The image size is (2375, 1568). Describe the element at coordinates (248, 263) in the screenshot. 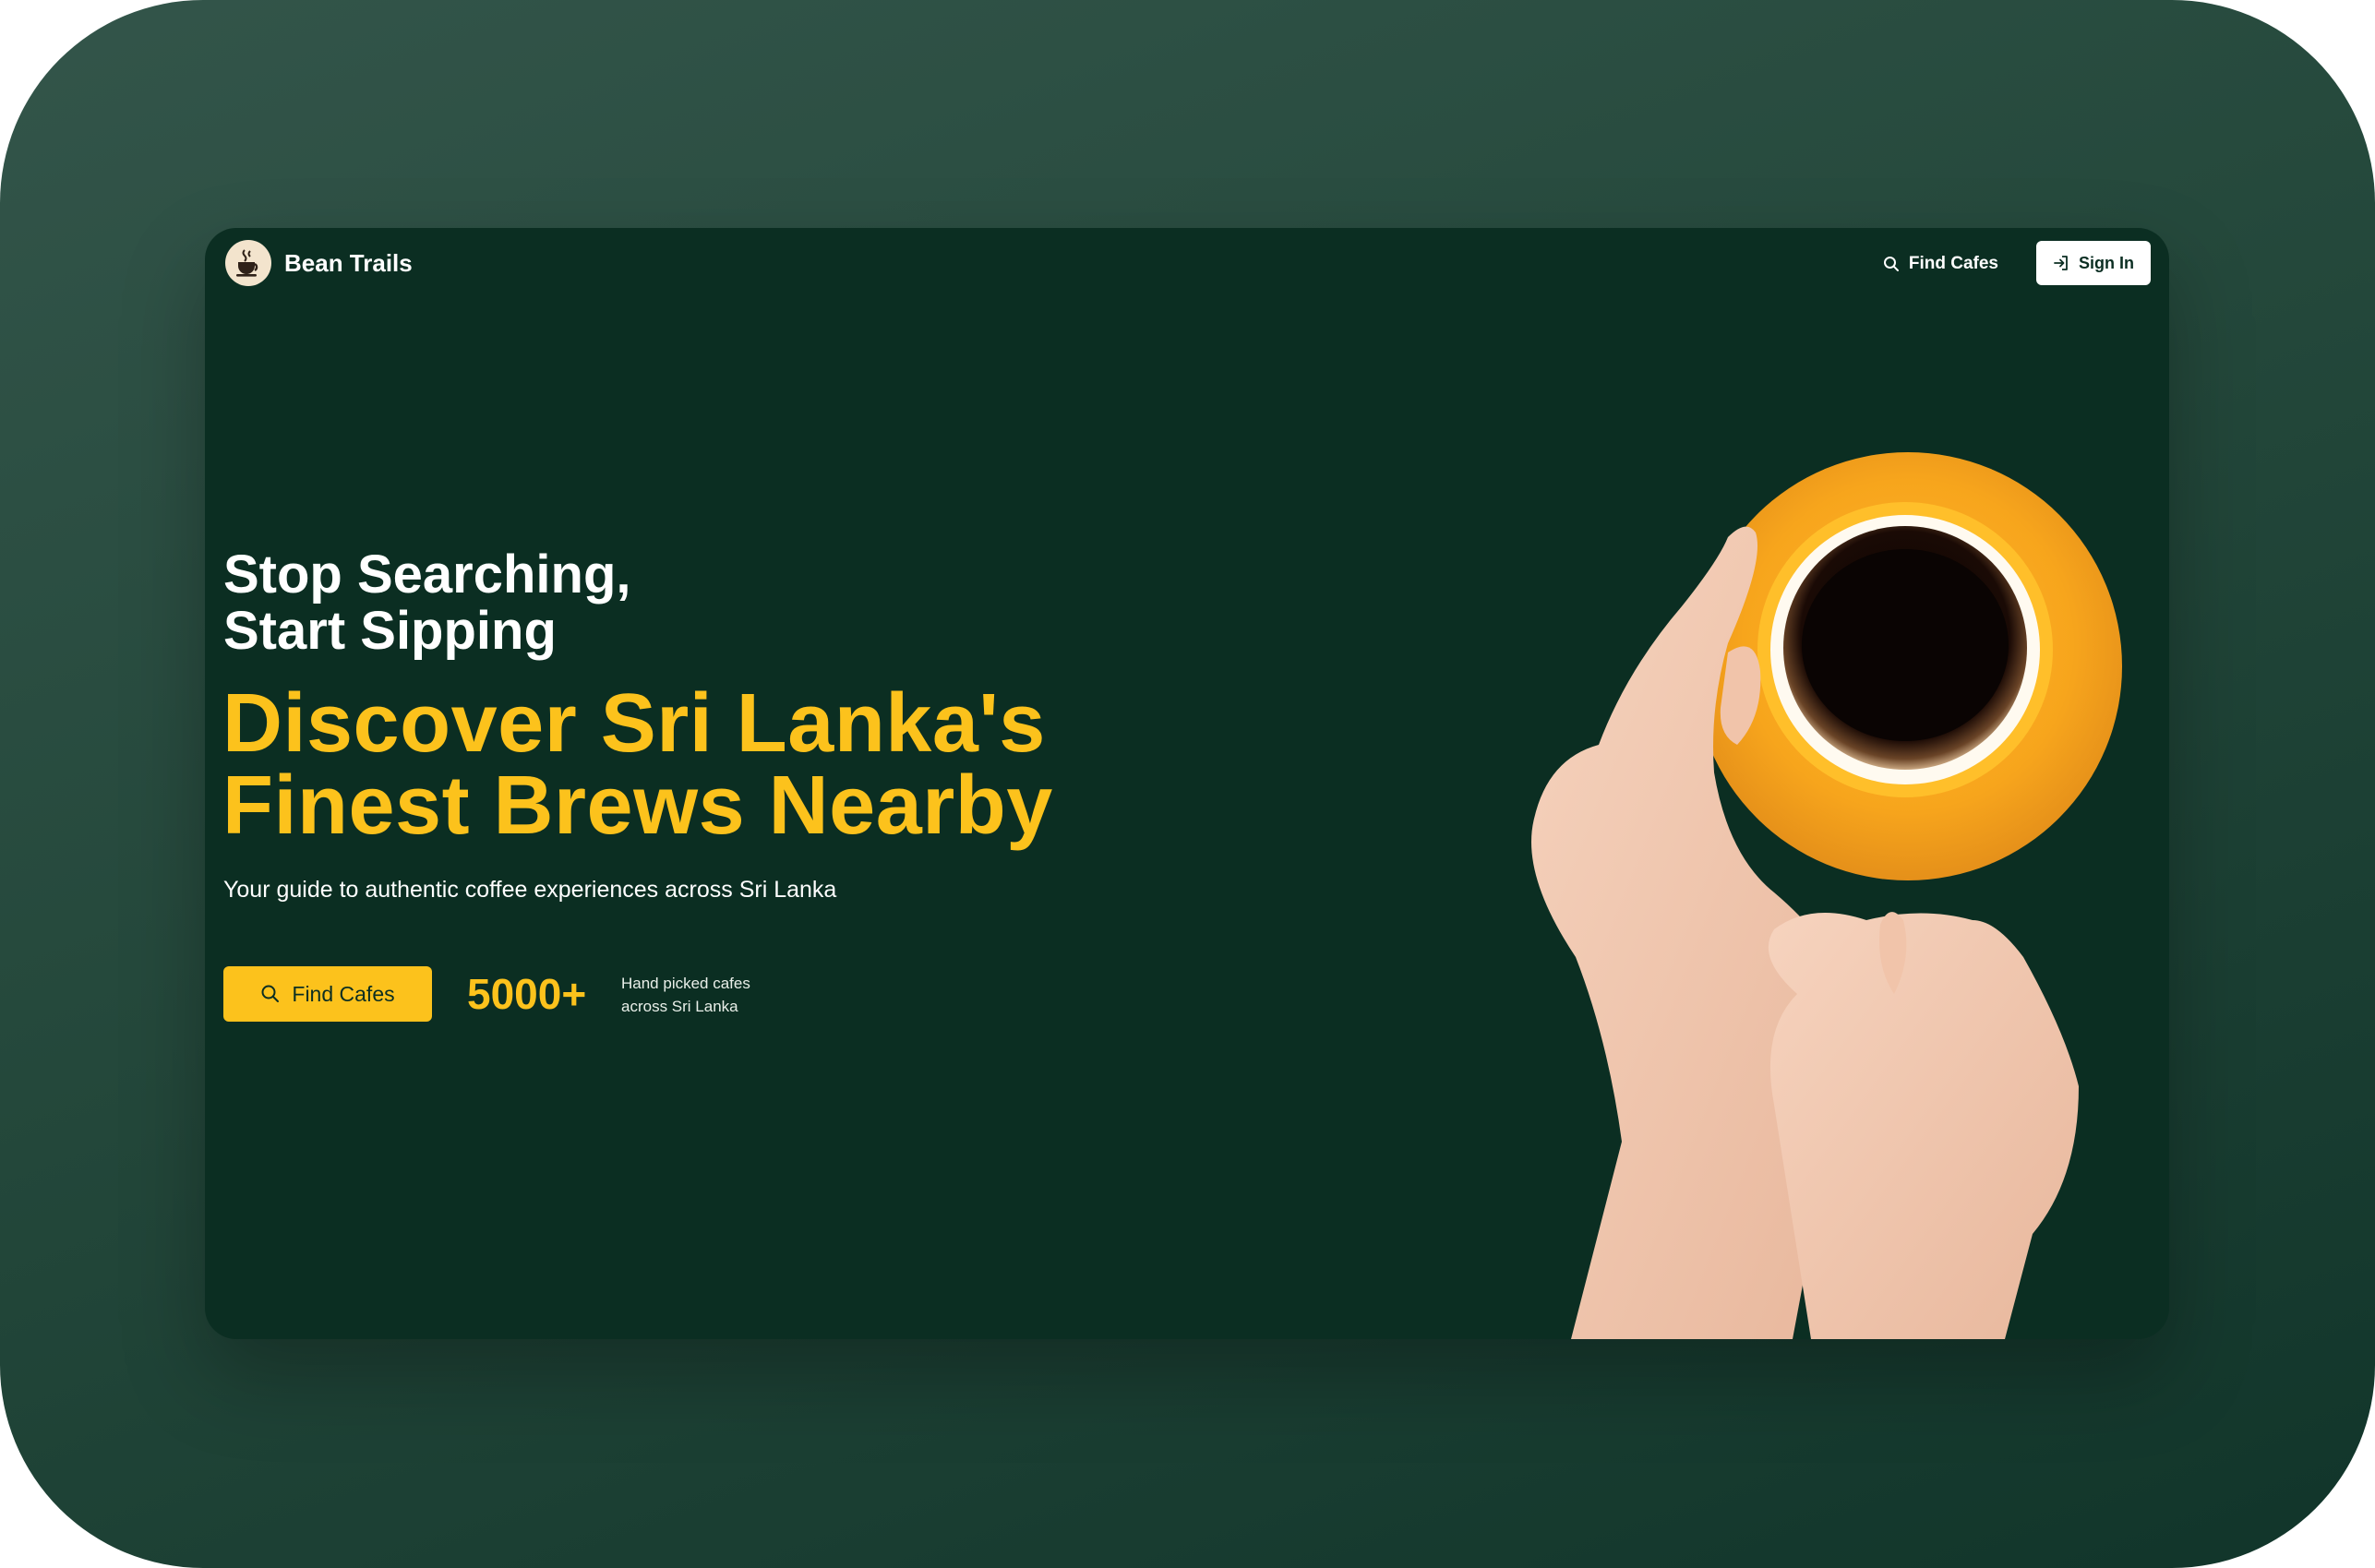

I see `coffee-cup-icon` at that location.